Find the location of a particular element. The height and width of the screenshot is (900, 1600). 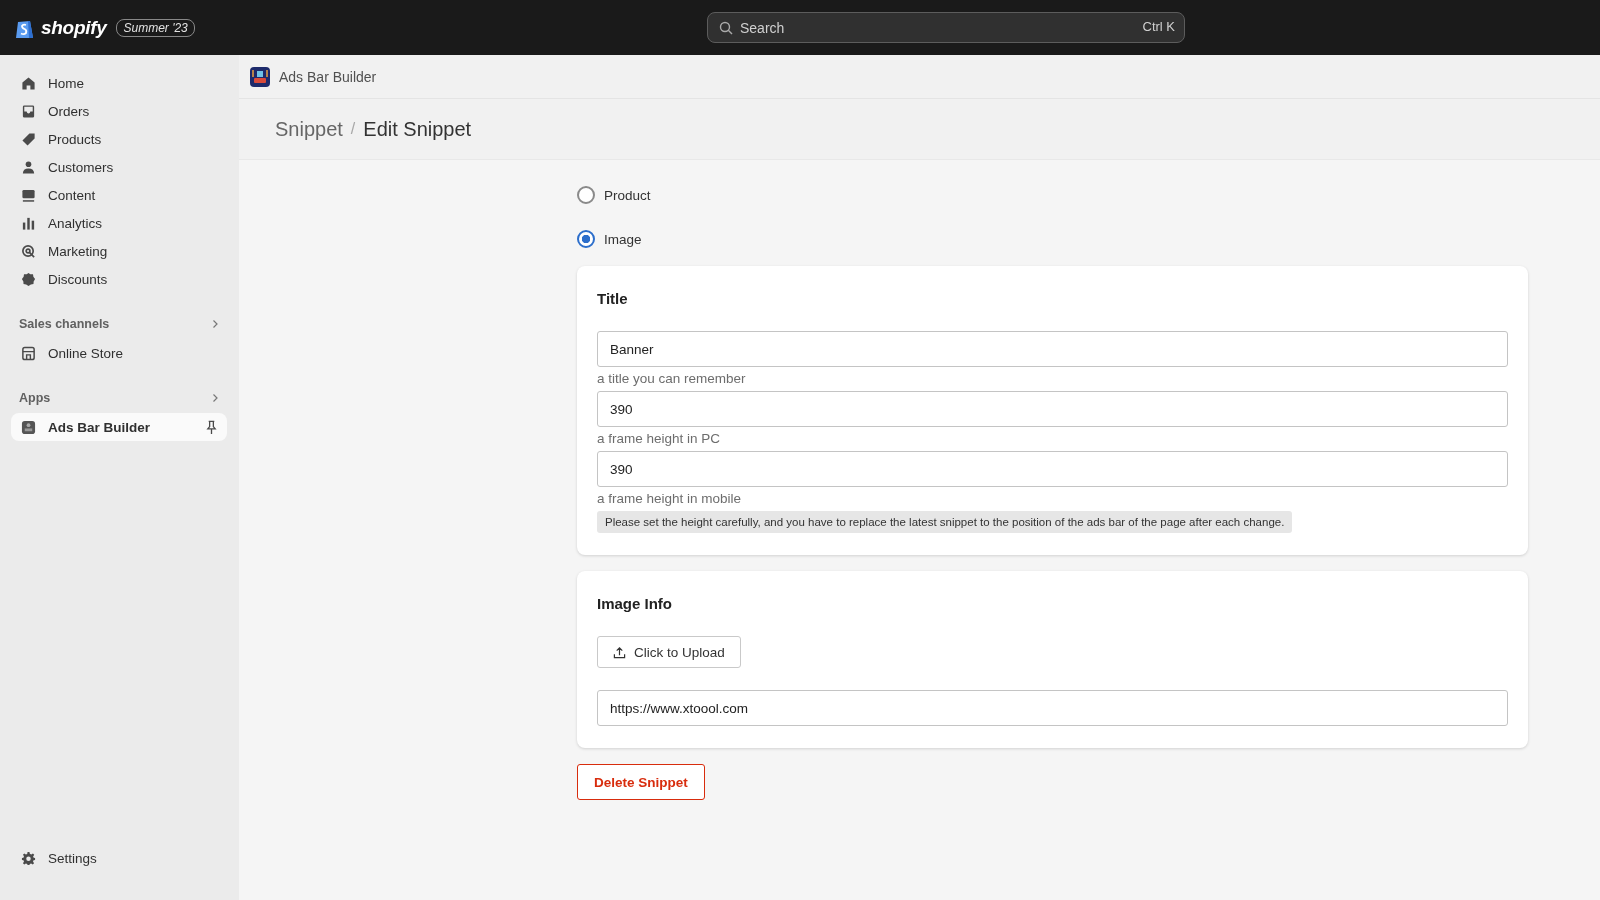

home-icon is located at coordinates (28, 83).